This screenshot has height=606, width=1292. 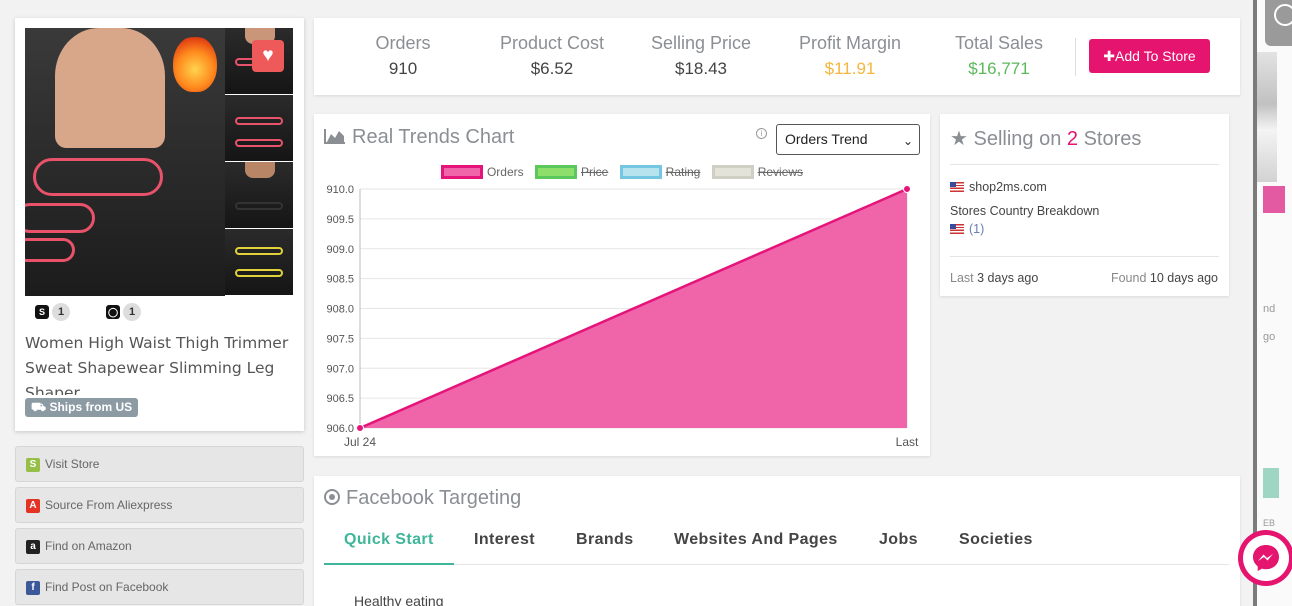 I want to click on product-main-image, so click(x=125, y=162).